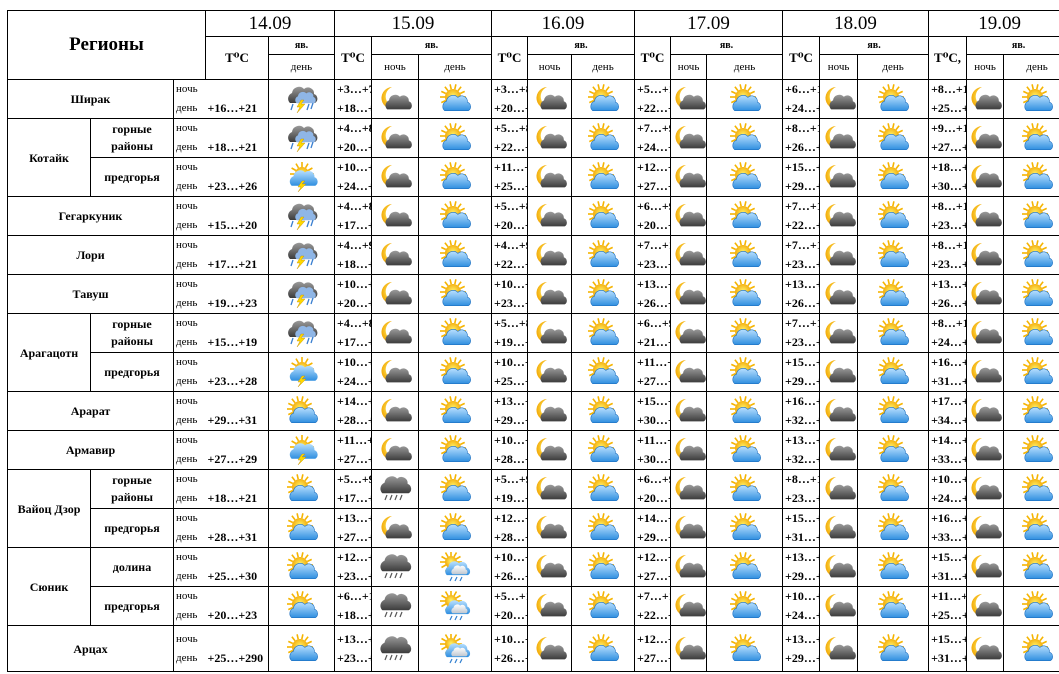 This screenshot has width=1059, height=674. What do you see at coordinates (510, 528) in the screenshot?
I see `temperature-cell: +12…+15 +28…+31` at bounding box center [510, 528].